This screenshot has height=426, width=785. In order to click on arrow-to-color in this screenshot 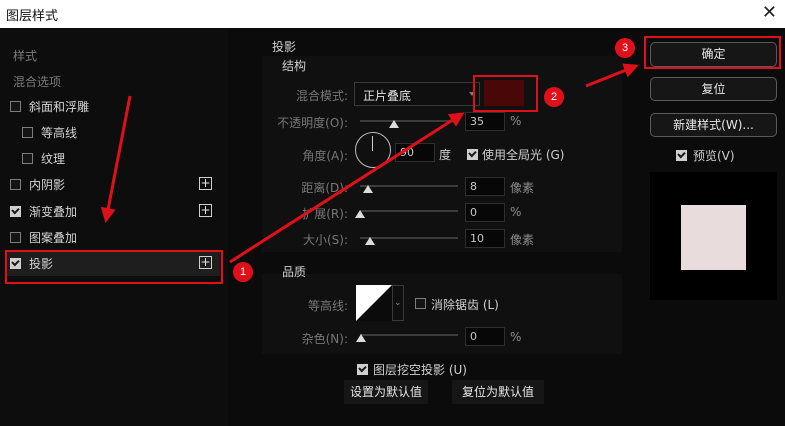, I will do `click(347, 188)`.